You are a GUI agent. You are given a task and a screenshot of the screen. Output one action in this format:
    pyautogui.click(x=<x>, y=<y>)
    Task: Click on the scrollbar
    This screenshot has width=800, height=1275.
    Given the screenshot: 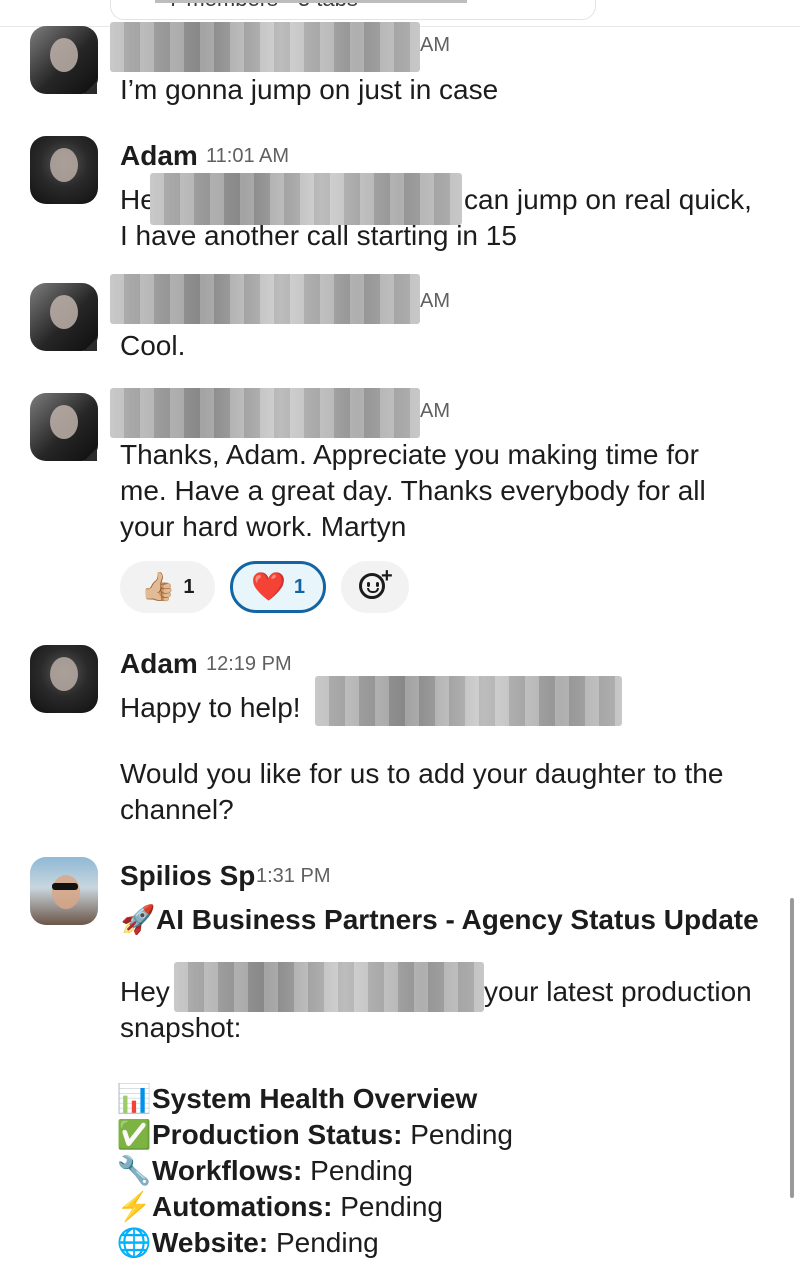 What is the action you would take?
    pyautogui.click(x=792, y=1048)
    